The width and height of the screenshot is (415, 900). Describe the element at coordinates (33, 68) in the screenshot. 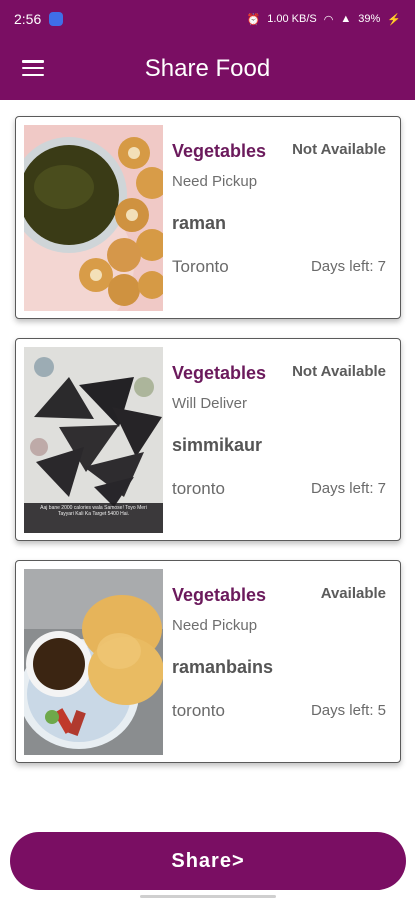

I see `menu-icon` at that location.